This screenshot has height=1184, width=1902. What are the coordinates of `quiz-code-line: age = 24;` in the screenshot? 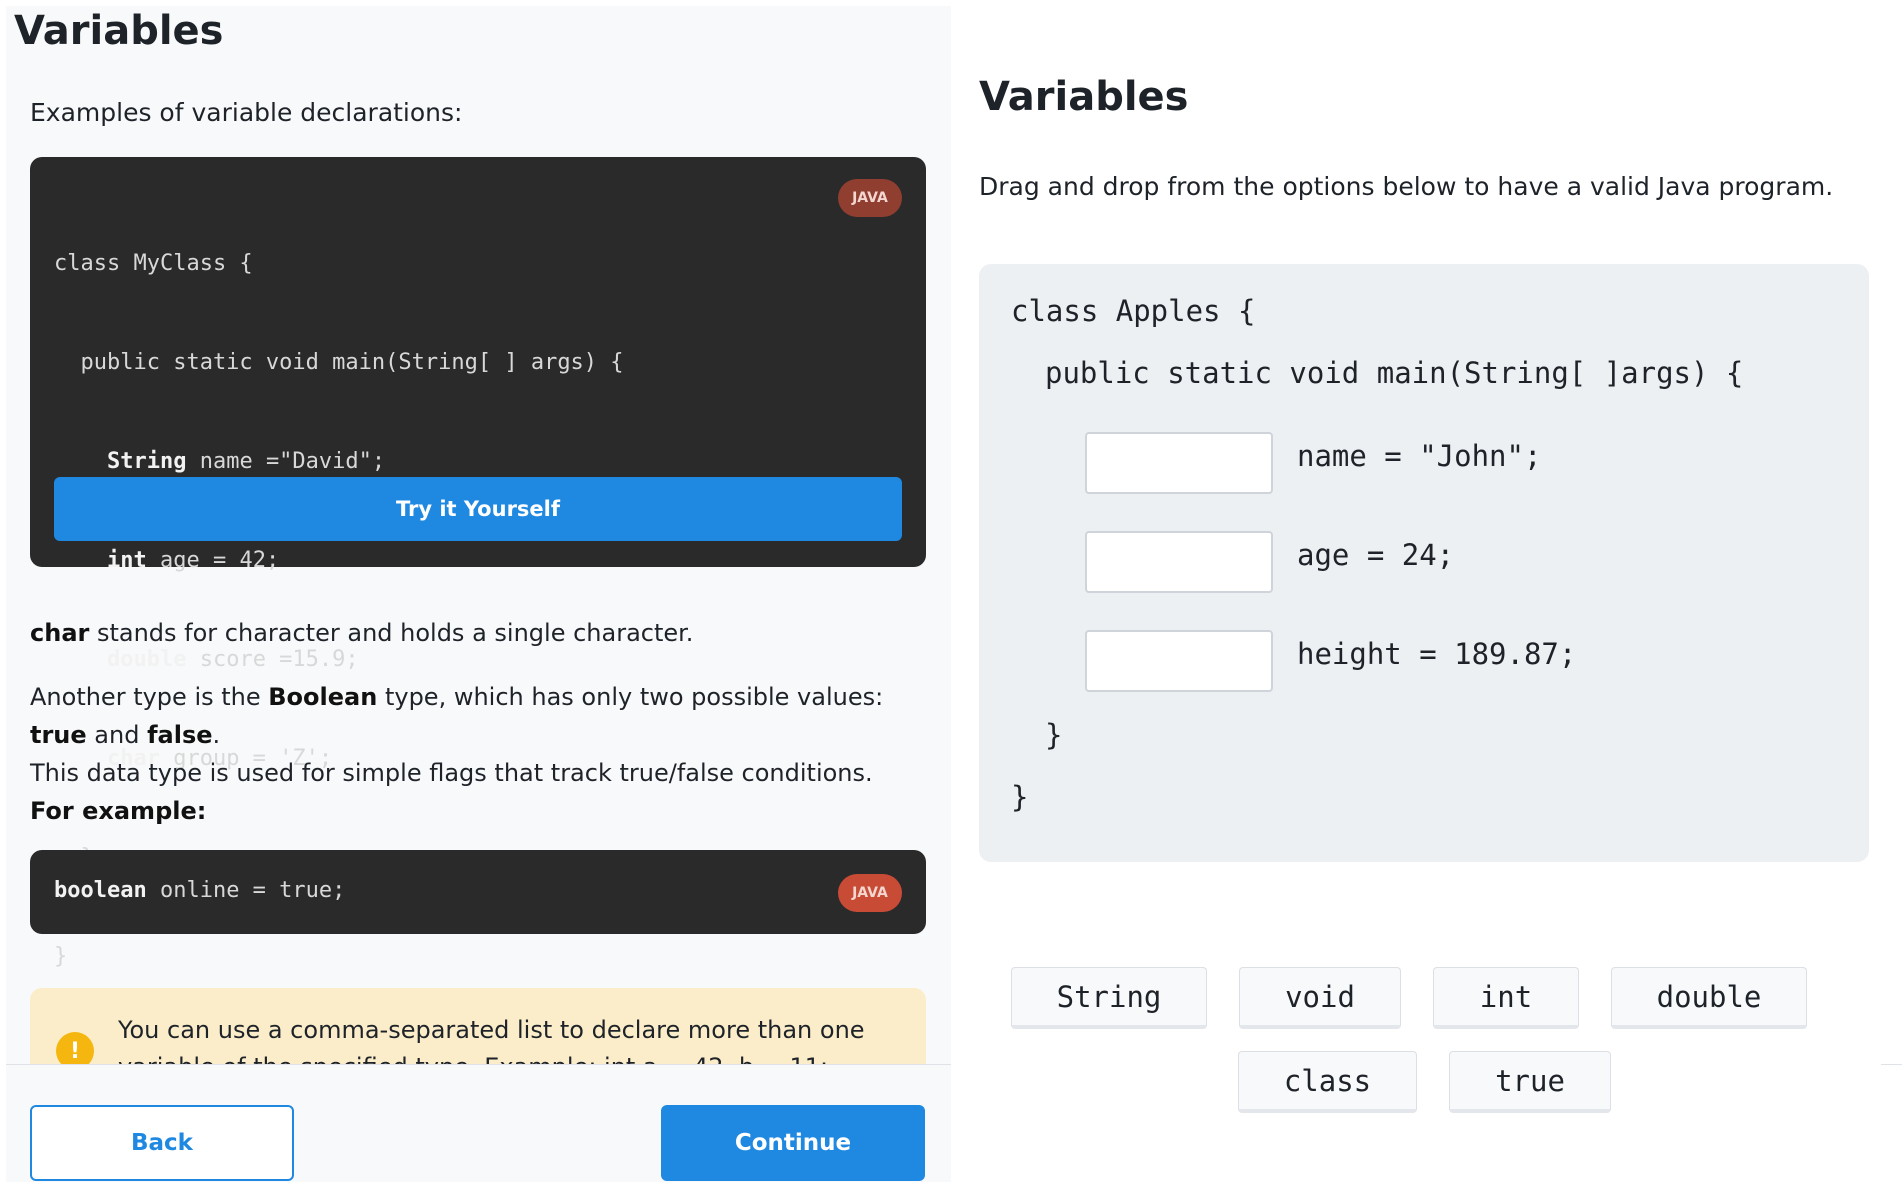 It's located at (1376, 555).